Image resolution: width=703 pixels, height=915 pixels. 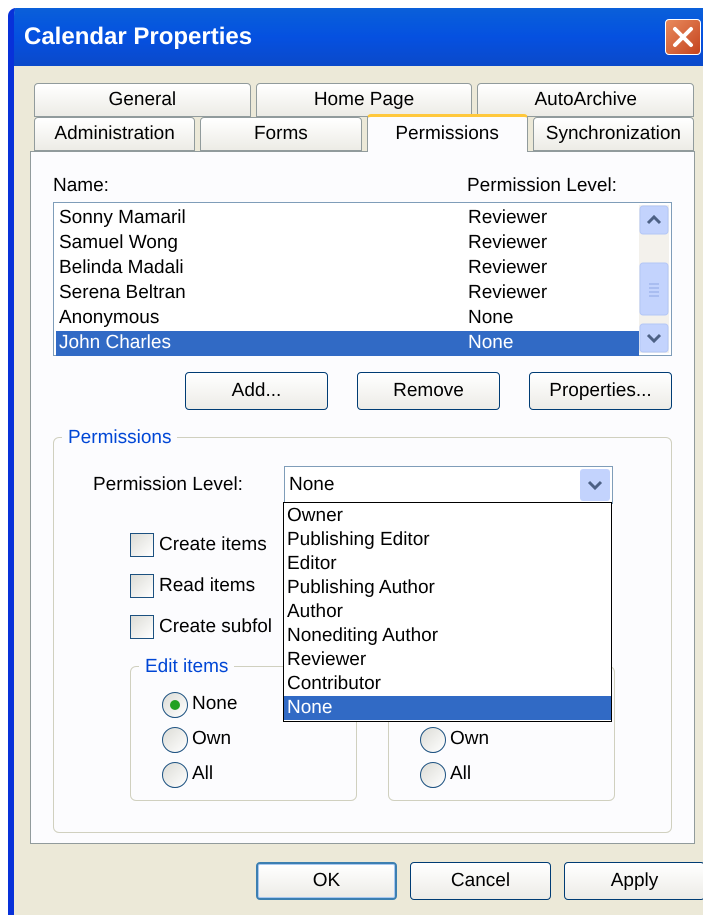 What do you see at coordinates (447, 564) in the screenshot?
I see `dropdown-option: Editor` at bounding box center [447, 564].